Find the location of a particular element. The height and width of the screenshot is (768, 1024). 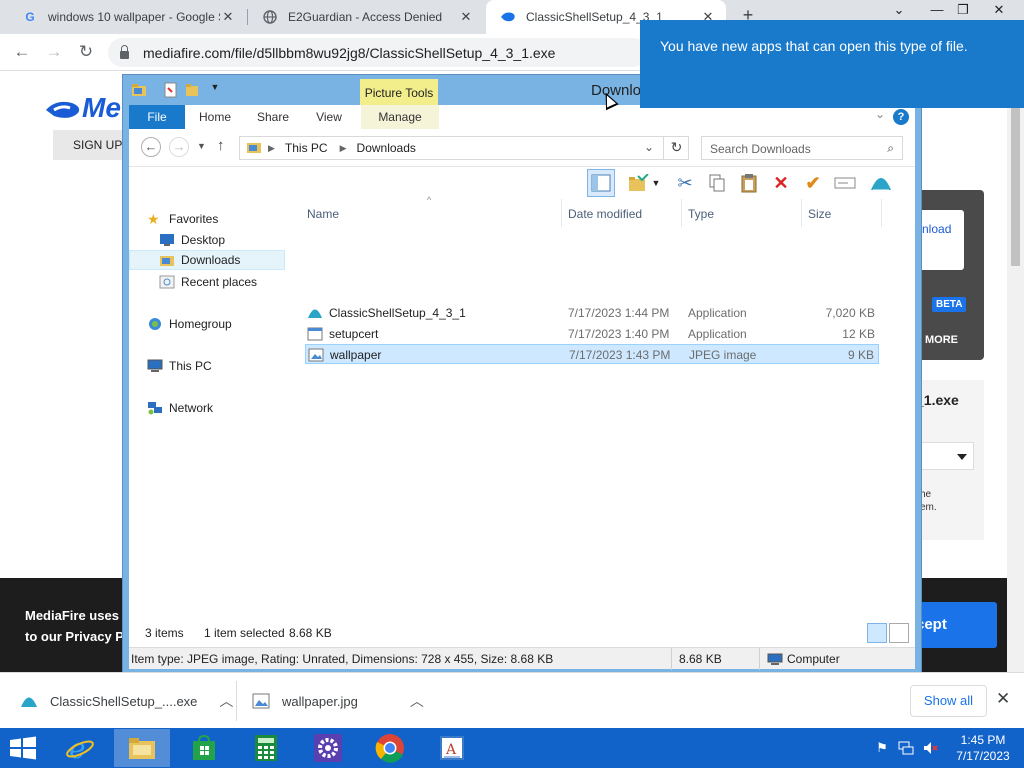

application-icon is located at coordinates (315, 334).